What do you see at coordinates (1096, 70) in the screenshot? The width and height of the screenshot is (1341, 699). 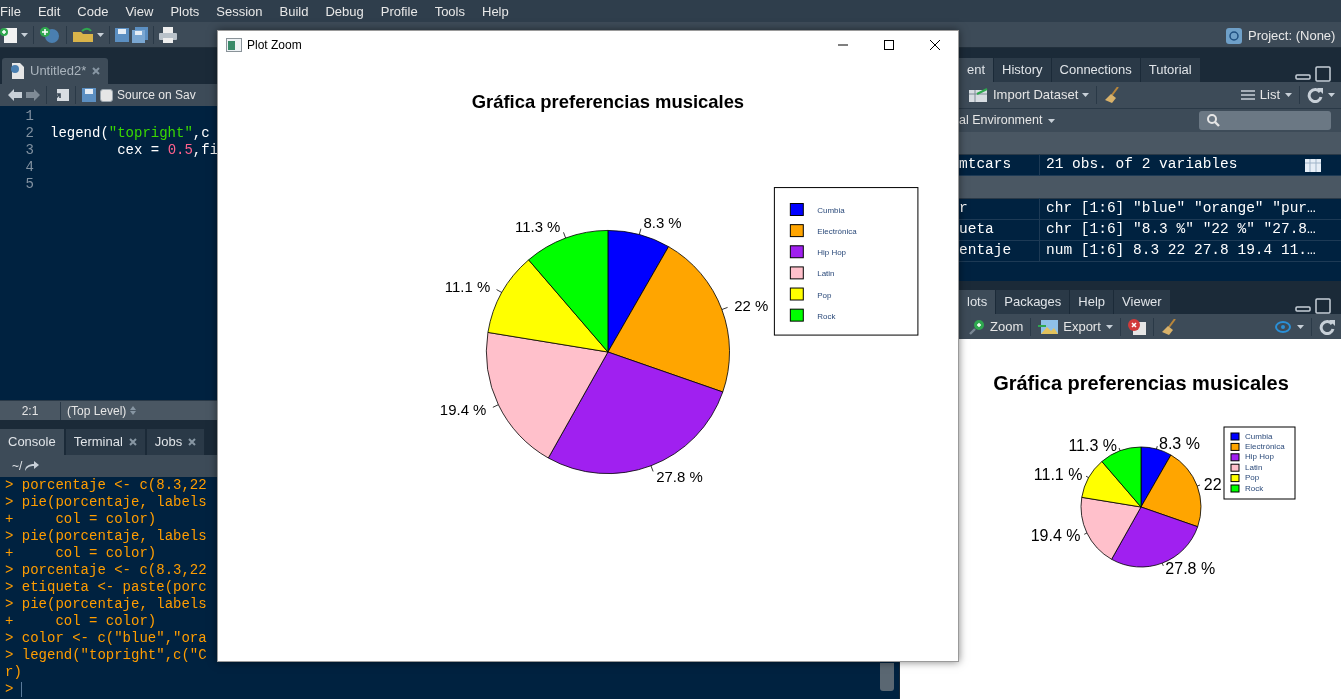 I see `pane-tab: Connections` at bounding box center [1096, 70].